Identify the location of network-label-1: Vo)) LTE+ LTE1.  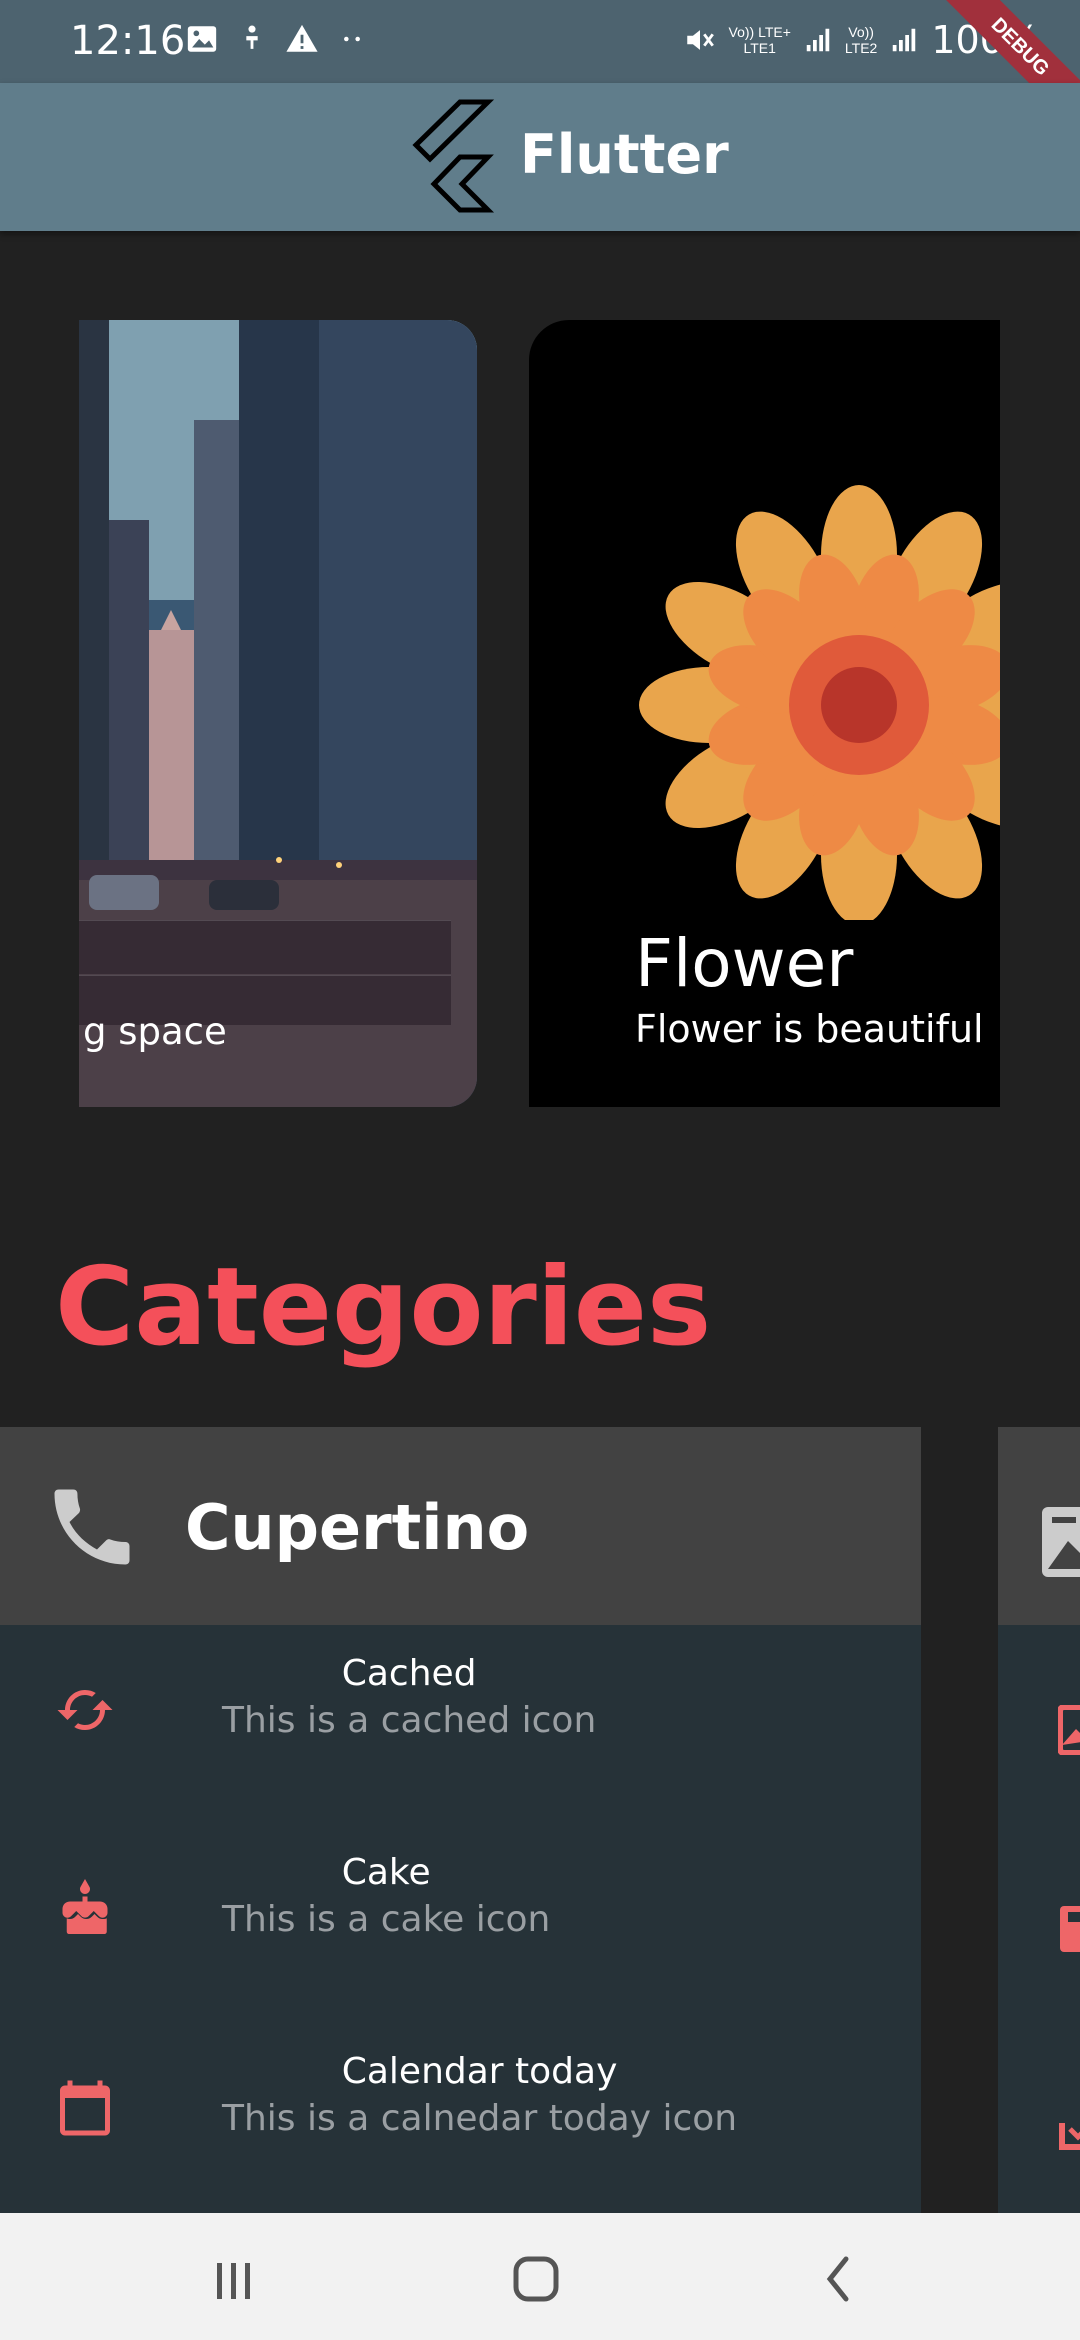
(759, 40).